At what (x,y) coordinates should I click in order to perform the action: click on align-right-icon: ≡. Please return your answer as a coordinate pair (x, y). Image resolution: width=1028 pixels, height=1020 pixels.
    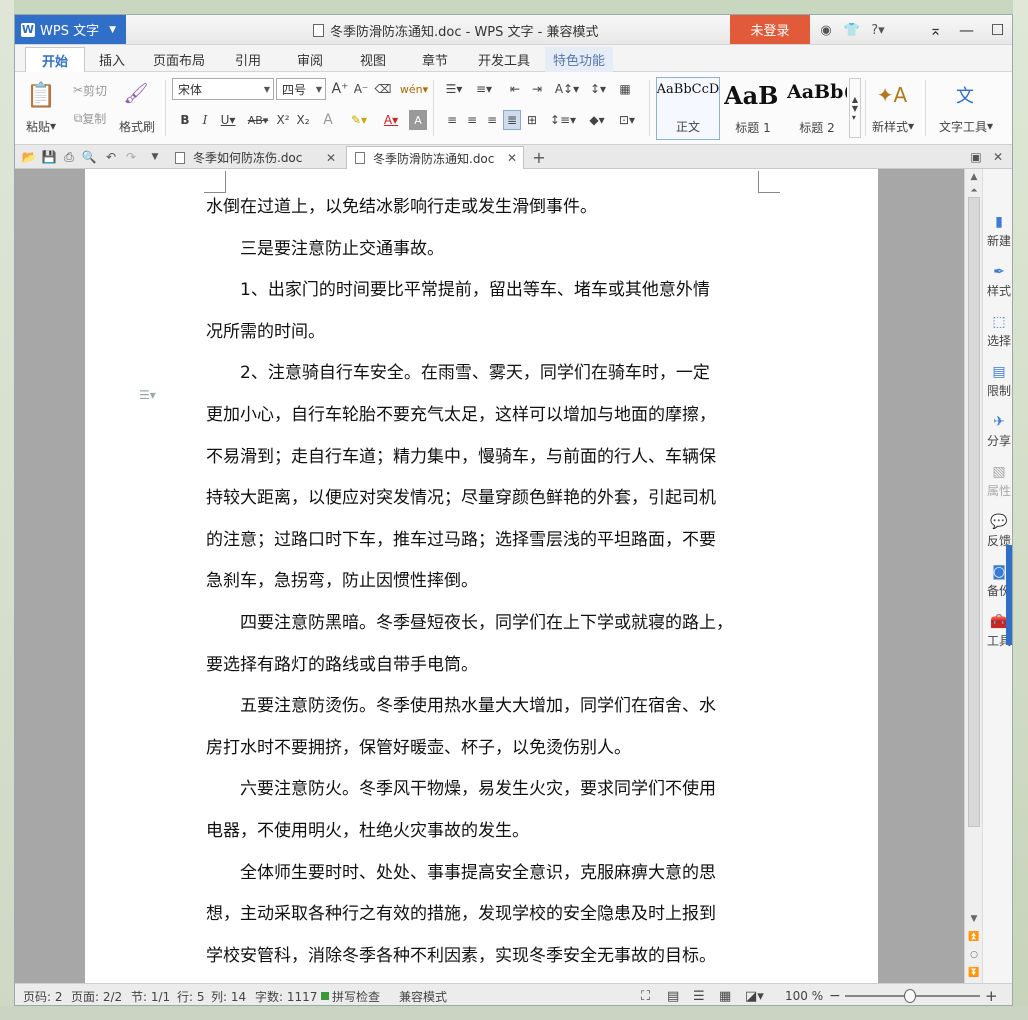
    Looking at the image, I should click on (492, 120).